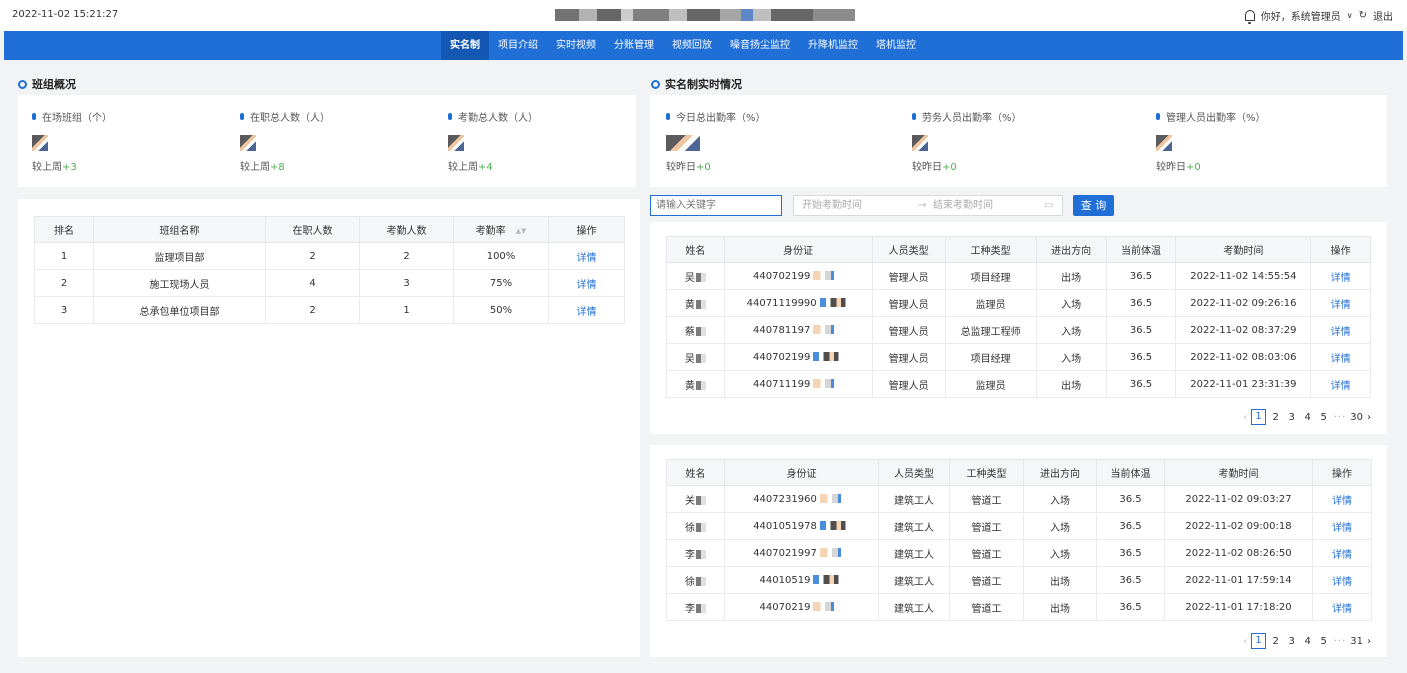  I want to click on nav-tab-6: 升降机监控, so click(833, 45).